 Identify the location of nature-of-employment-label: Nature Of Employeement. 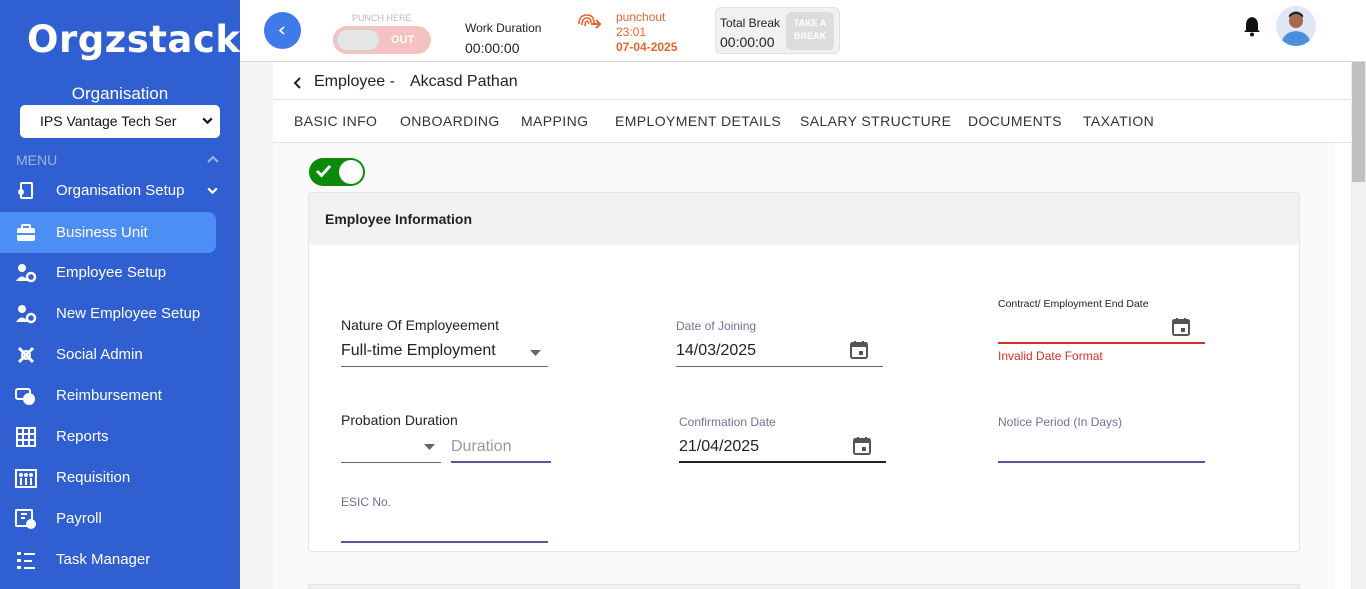
(420, 325).